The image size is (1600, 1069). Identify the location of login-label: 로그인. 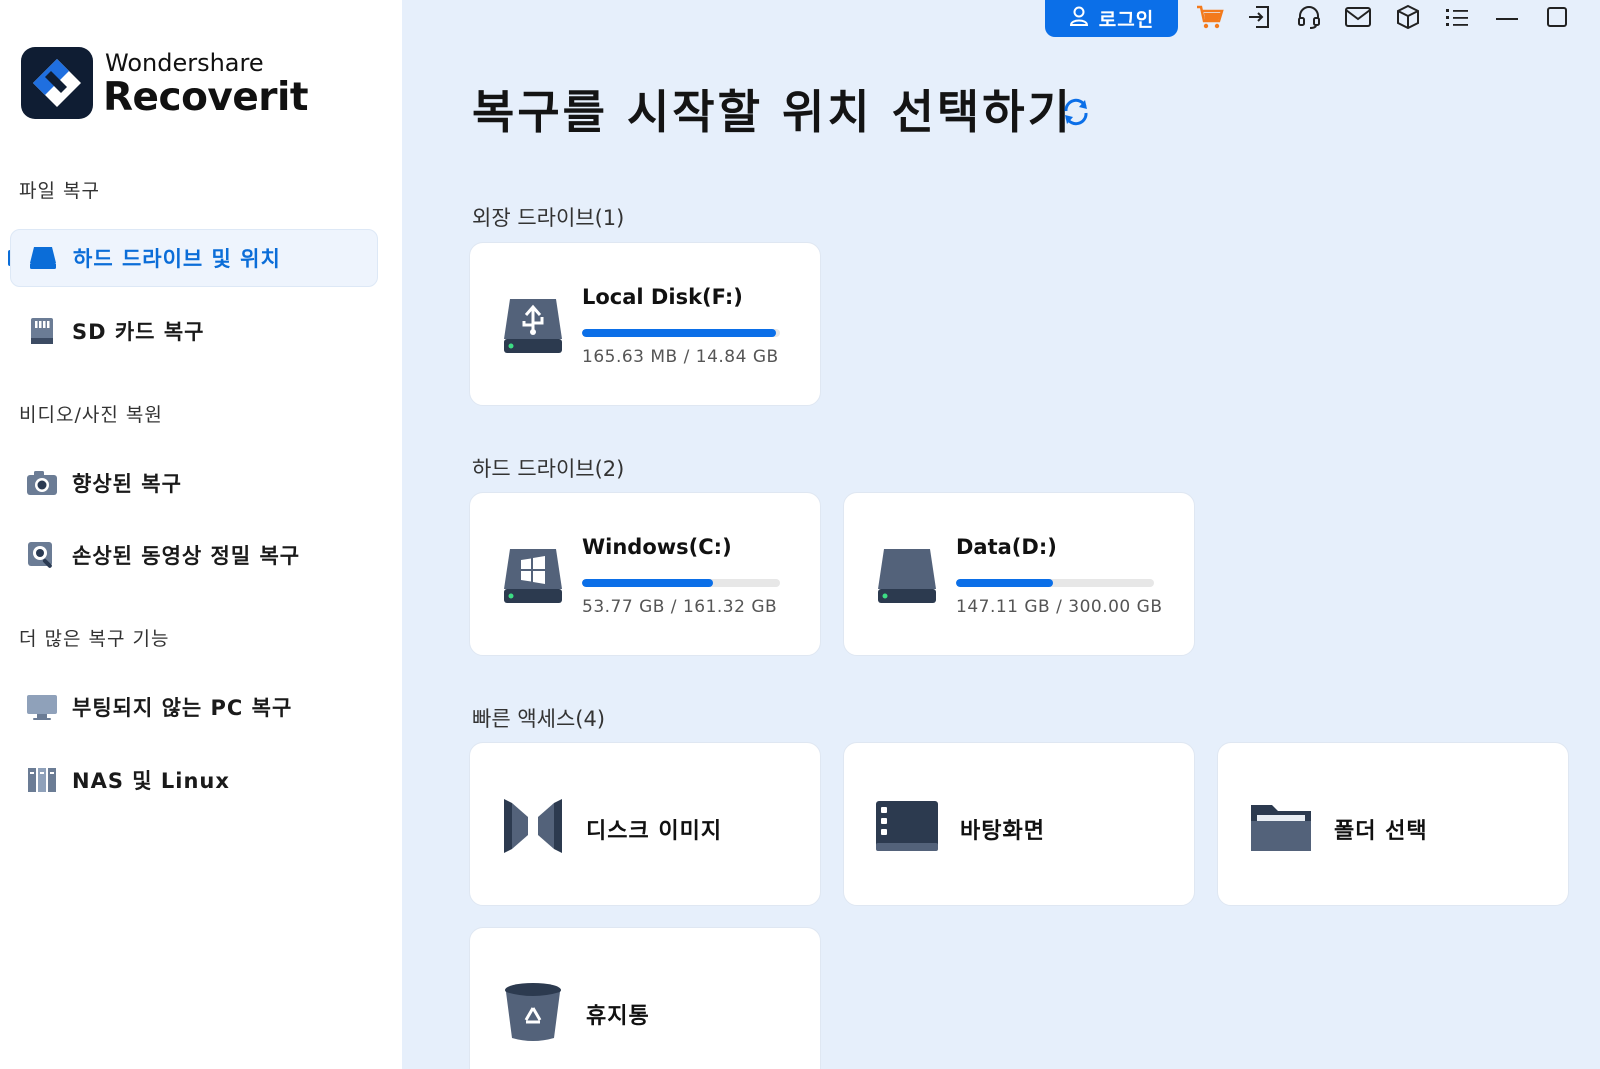
(1126, 20).